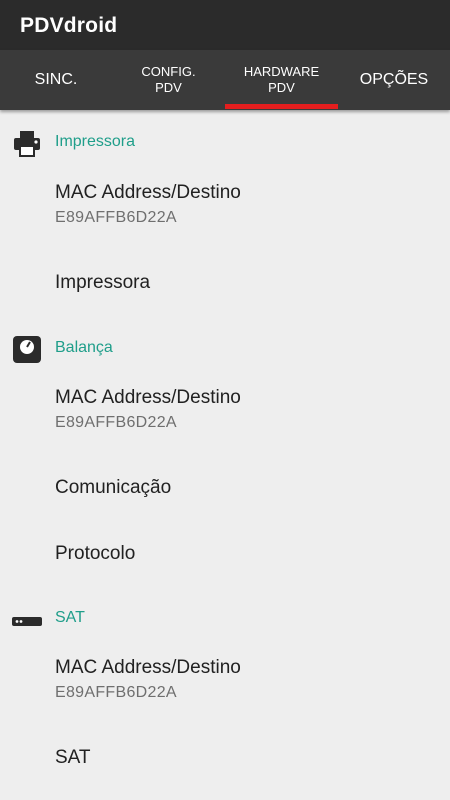 The height and width of the screenshot is (800, 450). Describe the element at coordinates (84, 347) in the screenshot. I see `section-title: Balança` at that location.